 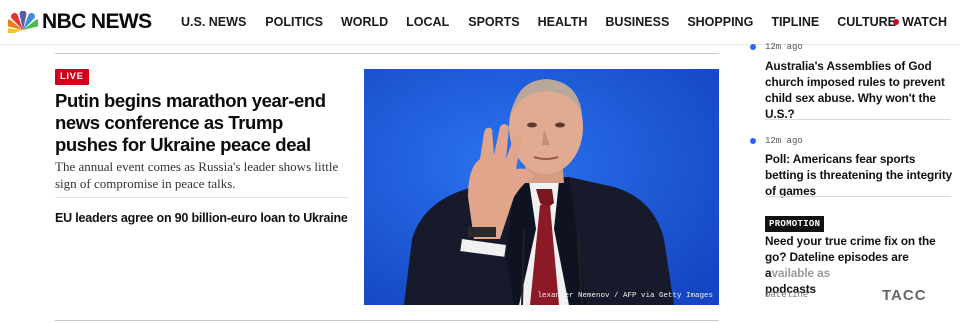 What do you see at coordinates (427, 22) in the screenshot?
I see `nav-item-local: LOCAL` at bounding box center [427, 22].